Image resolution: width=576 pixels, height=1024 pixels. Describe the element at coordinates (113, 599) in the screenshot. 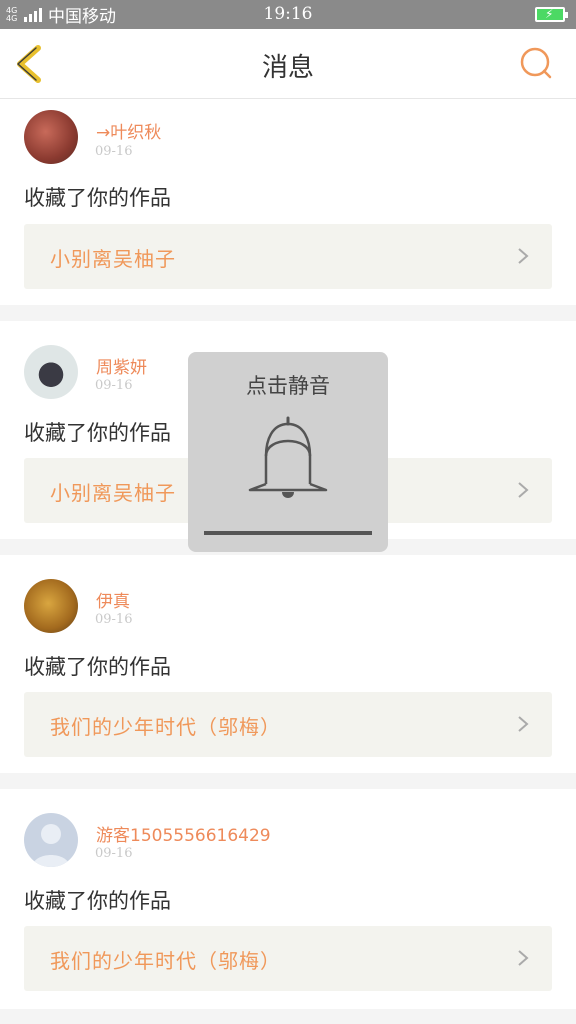

I see `username: 伊真` at that location.